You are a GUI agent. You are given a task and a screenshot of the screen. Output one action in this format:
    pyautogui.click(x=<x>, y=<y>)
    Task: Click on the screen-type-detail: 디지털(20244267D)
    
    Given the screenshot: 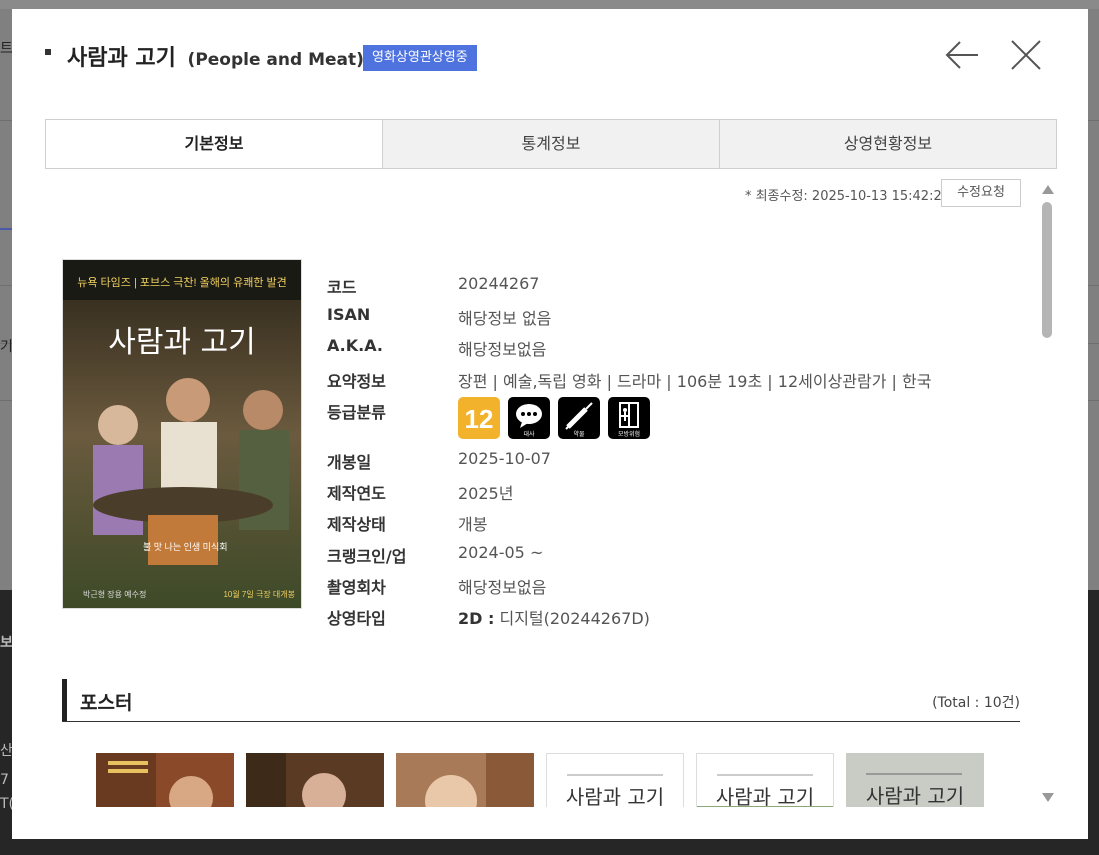 What is the action you would take?
    pyautogui.click(x=572, y=618)
    